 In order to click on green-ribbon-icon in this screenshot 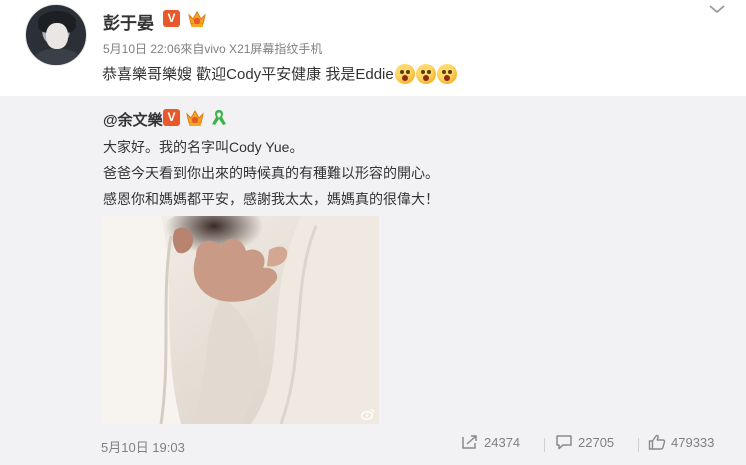, I will do `click(219, 117)`.